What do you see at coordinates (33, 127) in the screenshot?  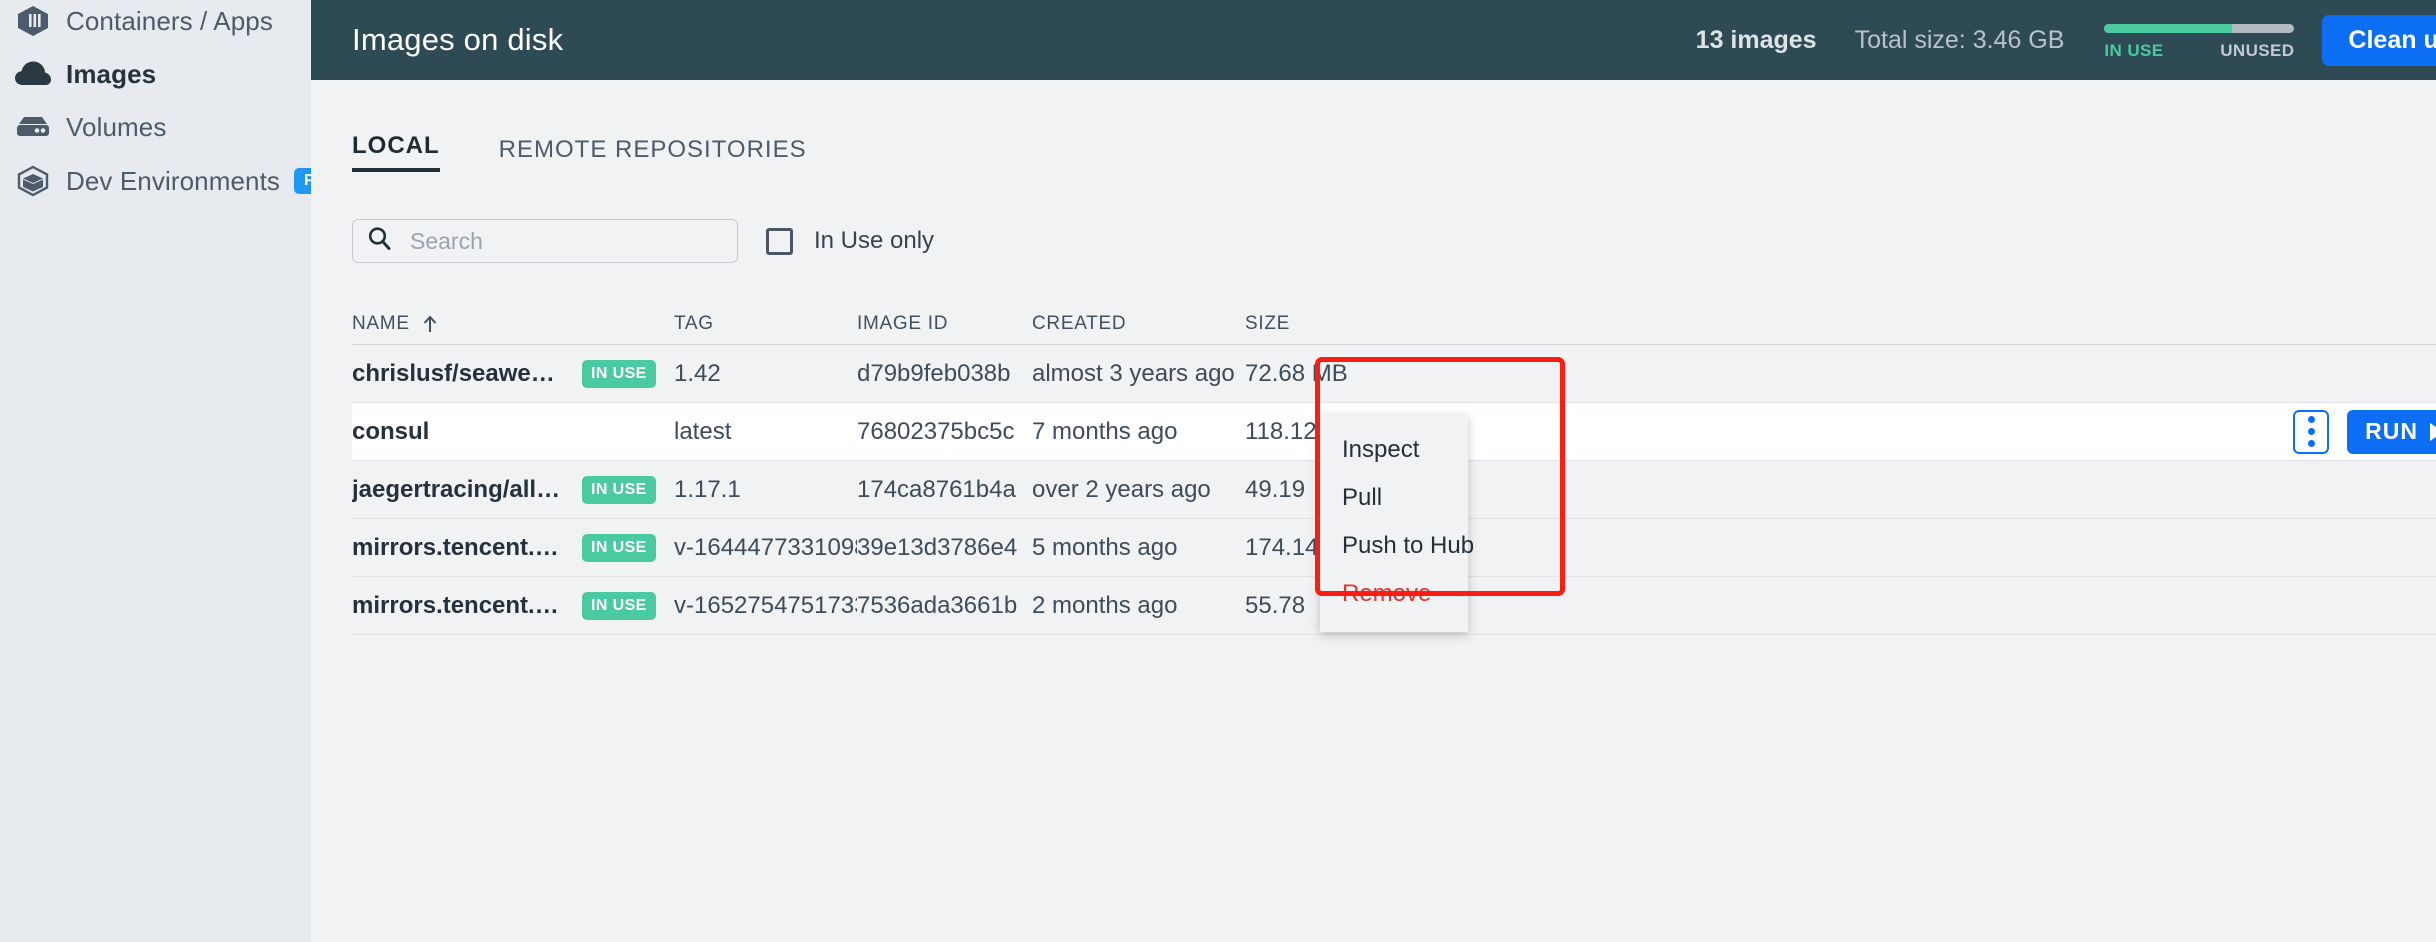 I see `volume-icon` at bounding box center [33, 127].